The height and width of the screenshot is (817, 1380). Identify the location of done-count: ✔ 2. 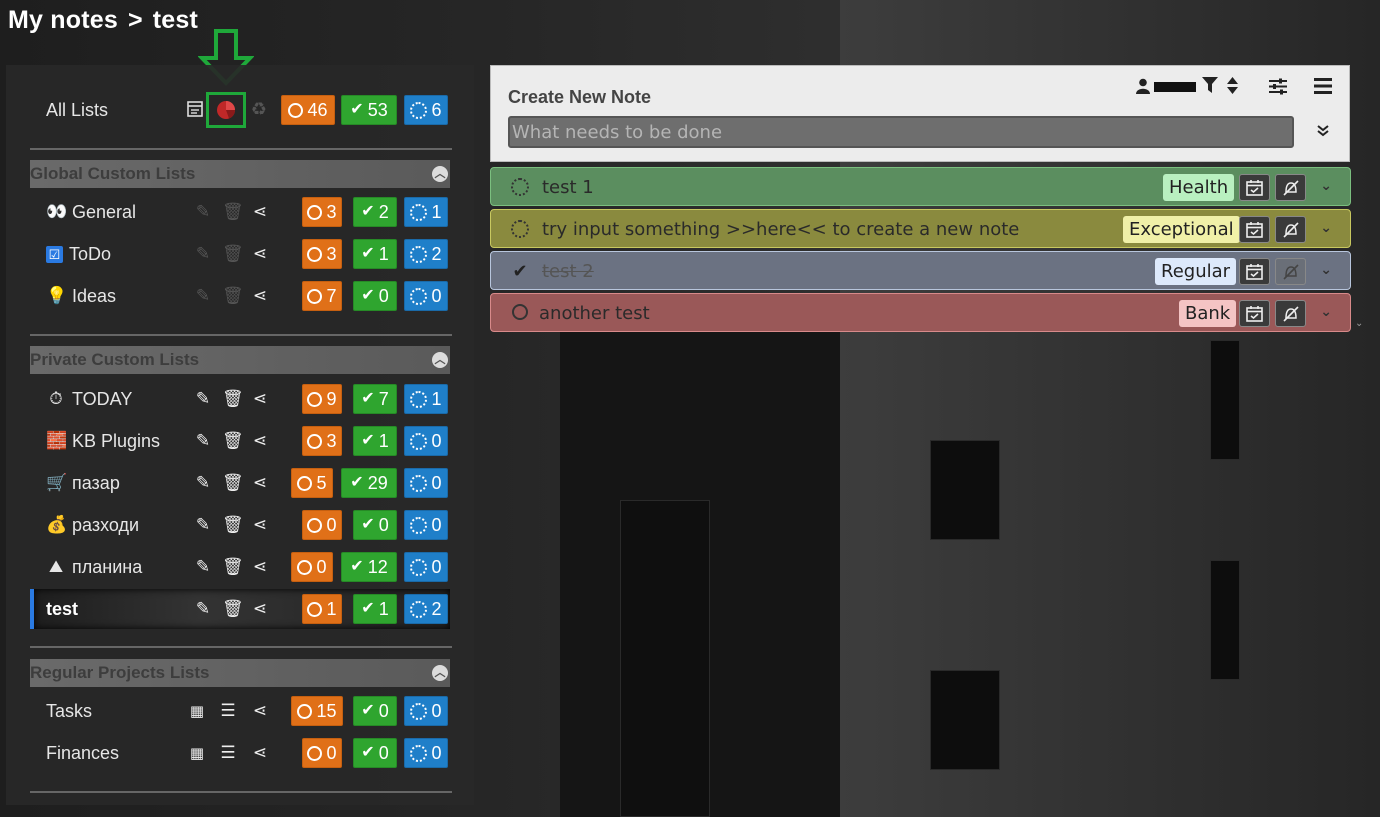
(375, 212).